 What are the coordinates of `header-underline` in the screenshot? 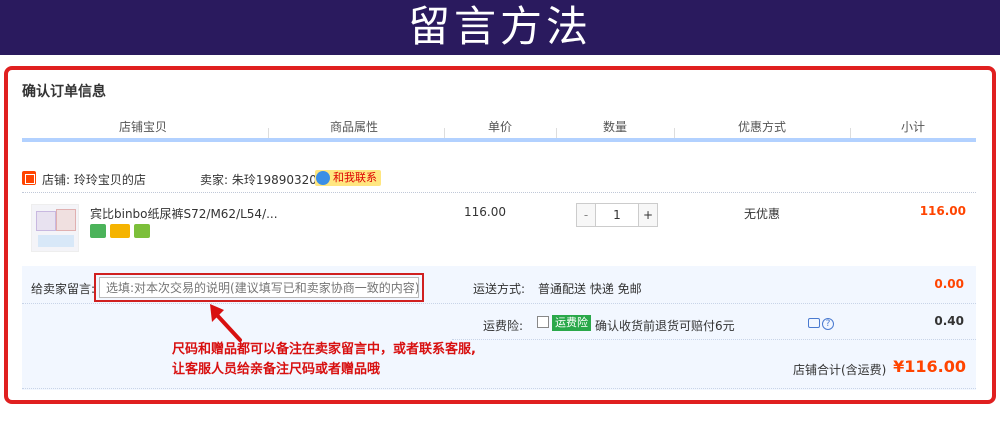 It's located at (499, 140).